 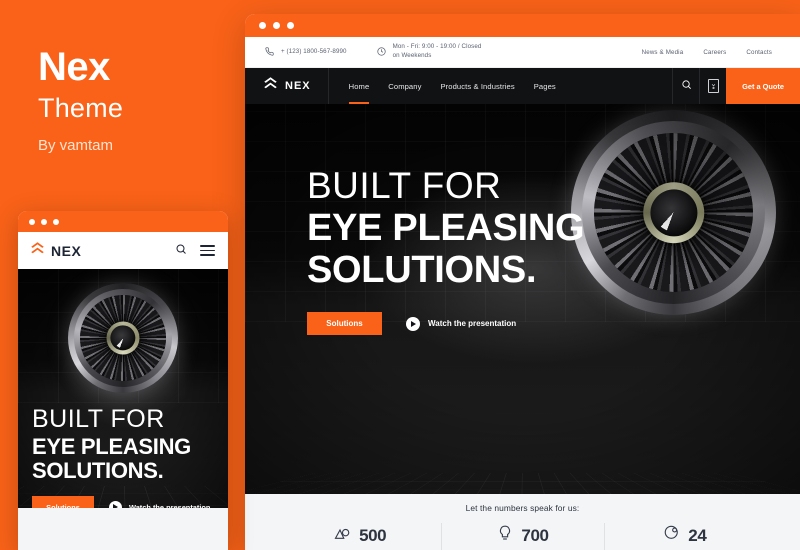 I want to click on promo-author: By vamtam, so click(x=76, y=145).